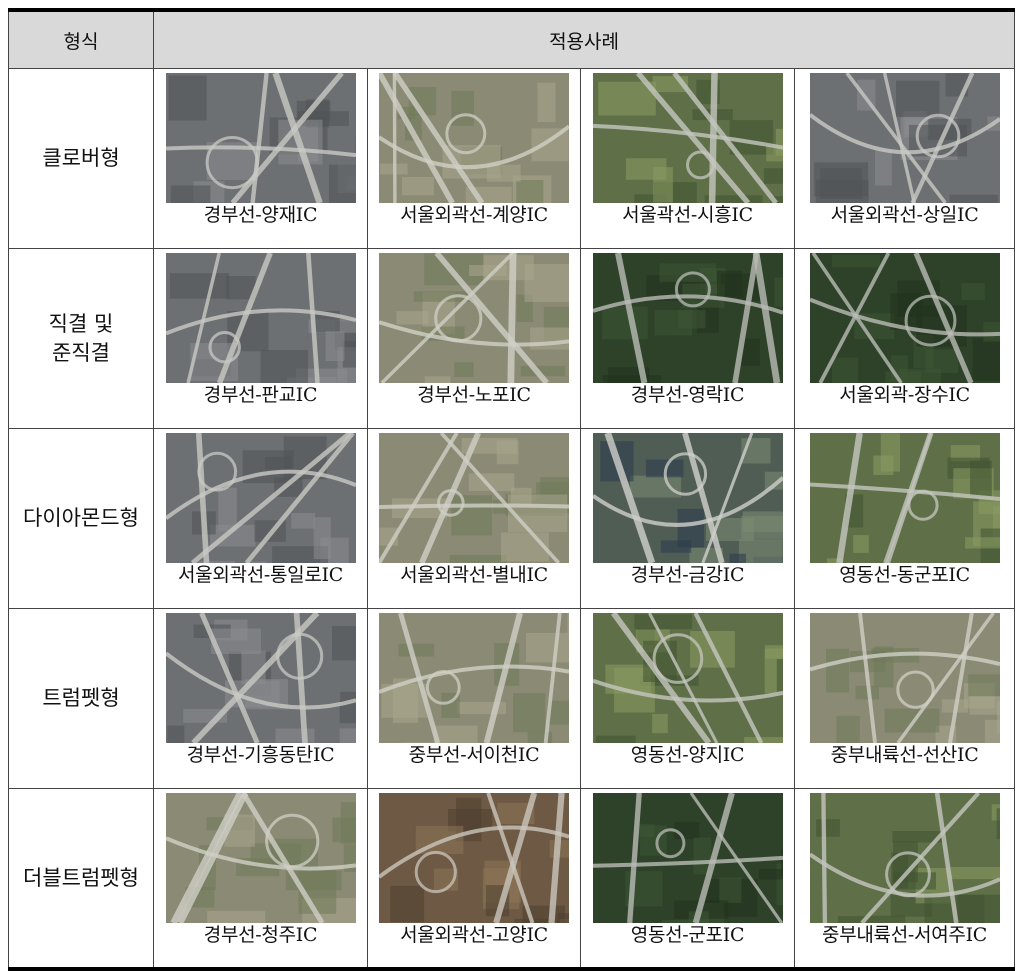 This screenshot has width=1021, height=971. I want to click on case-cell: 서울외곽선-통일로IC, so click(260, 518).